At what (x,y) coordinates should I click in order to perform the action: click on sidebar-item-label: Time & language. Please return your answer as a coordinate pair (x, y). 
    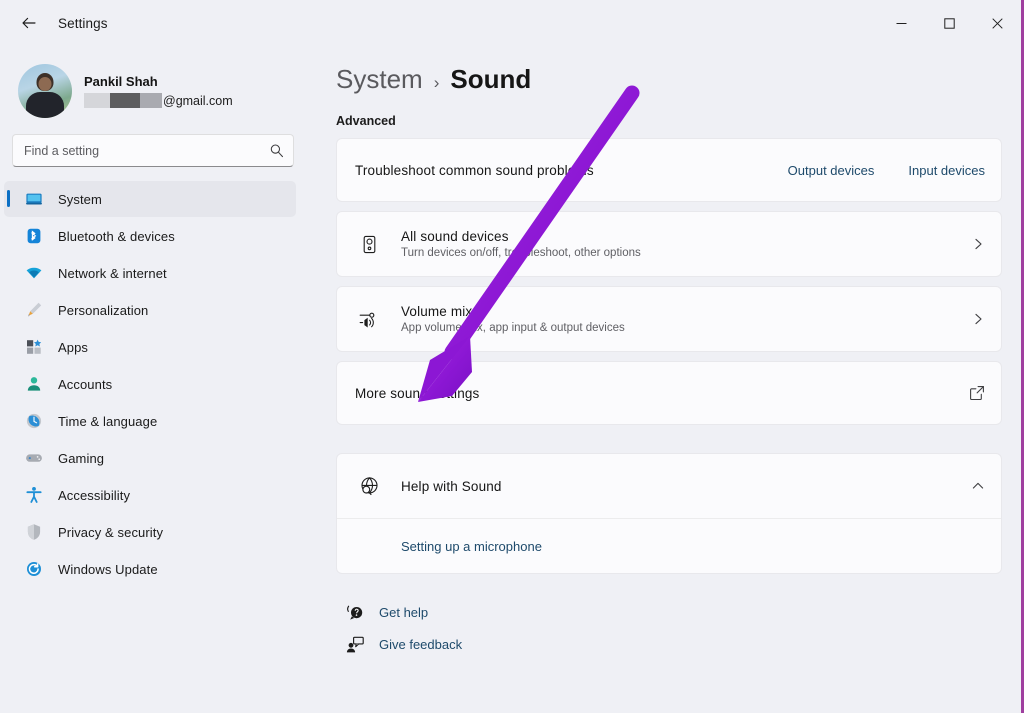
    Looking at the image, I should click on (108, 421).